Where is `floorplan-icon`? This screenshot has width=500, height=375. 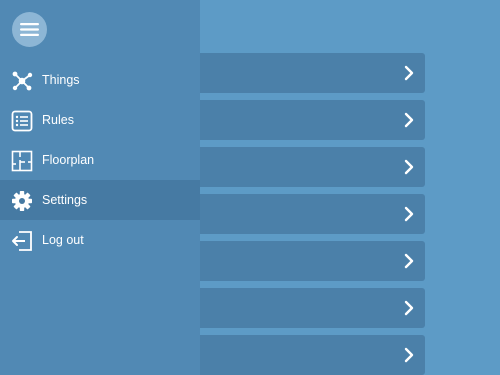
floorplan-icon is located at coordinates (22, 161).